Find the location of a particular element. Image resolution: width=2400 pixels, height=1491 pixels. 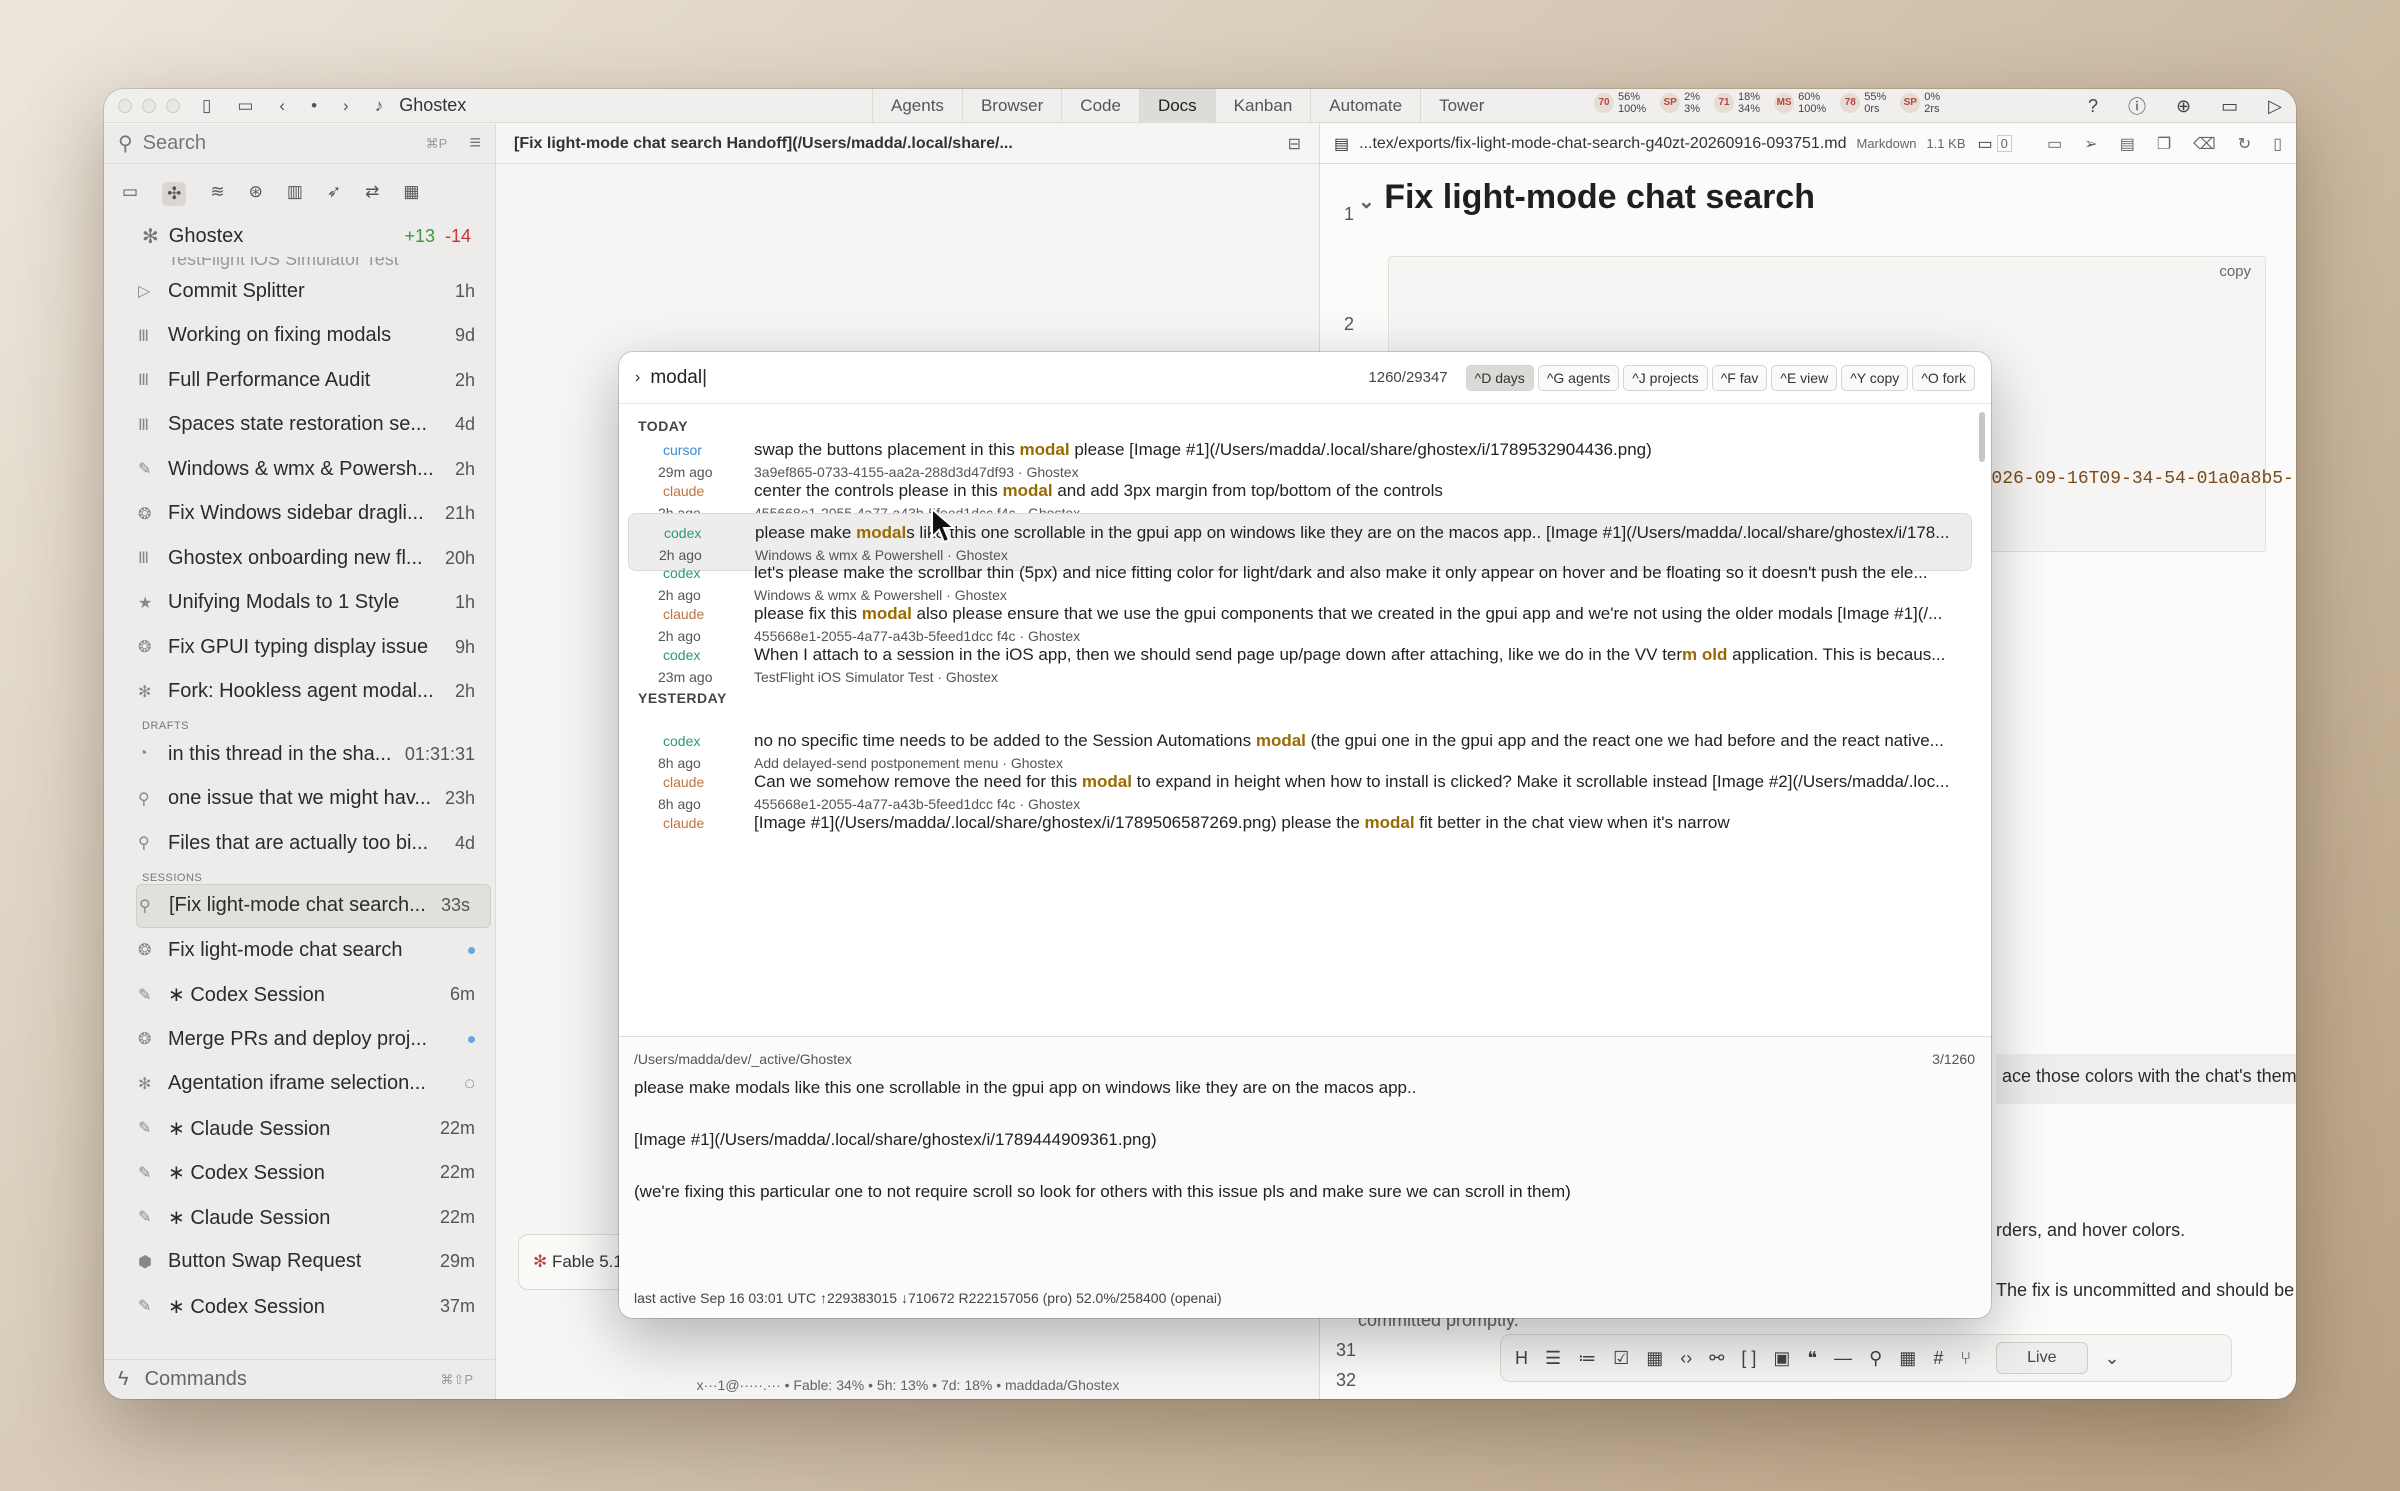

tree-icon: ✣ is located at coordinates (174, 194).